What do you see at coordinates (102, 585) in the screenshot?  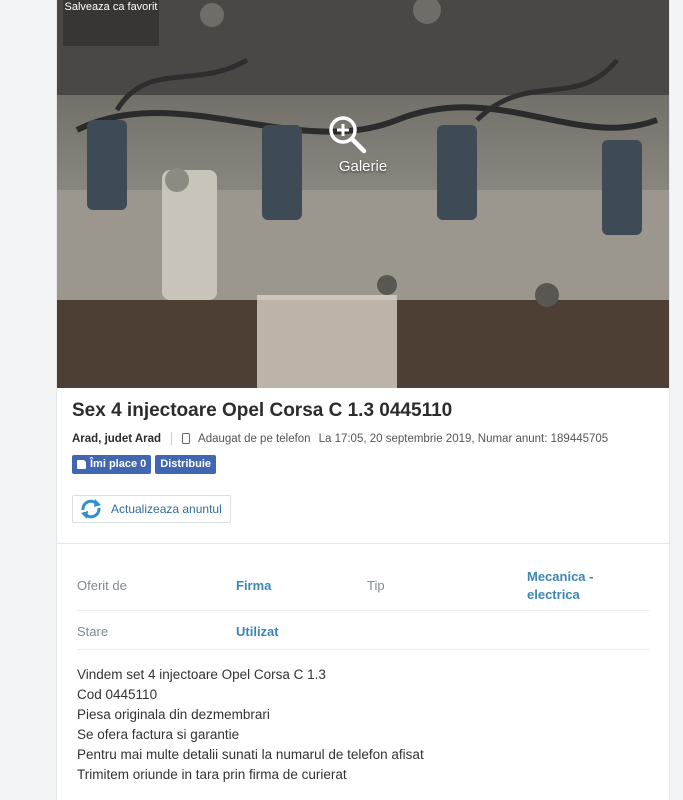 I see `detail-label-offered-by: Oferit de` at bounding box center [102, 585].